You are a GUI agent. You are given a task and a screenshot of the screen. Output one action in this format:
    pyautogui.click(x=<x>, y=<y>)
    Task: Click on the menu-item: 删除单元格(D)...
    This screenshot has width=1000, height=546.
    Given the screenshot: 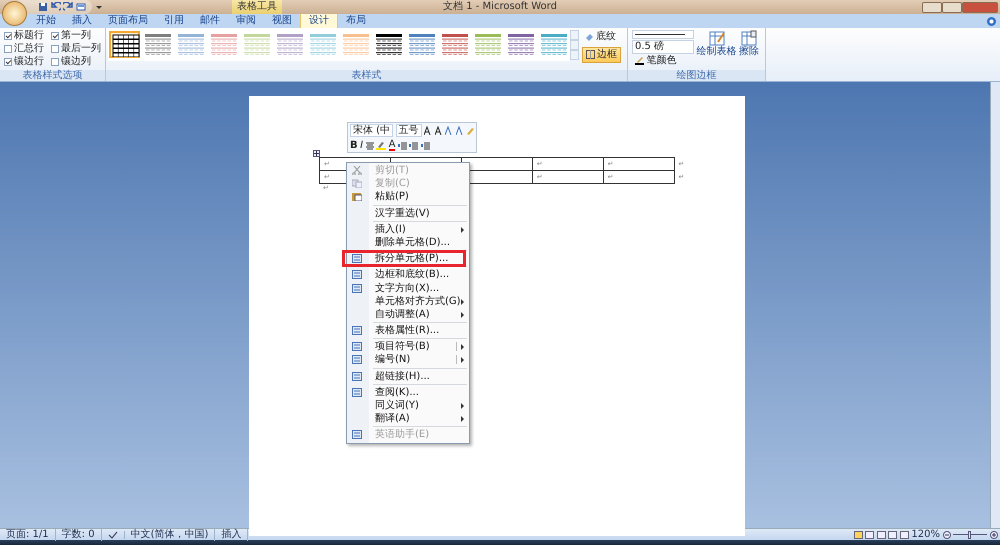 What is the action you would take?
    pyautogui.click(x=408, y=243)
    